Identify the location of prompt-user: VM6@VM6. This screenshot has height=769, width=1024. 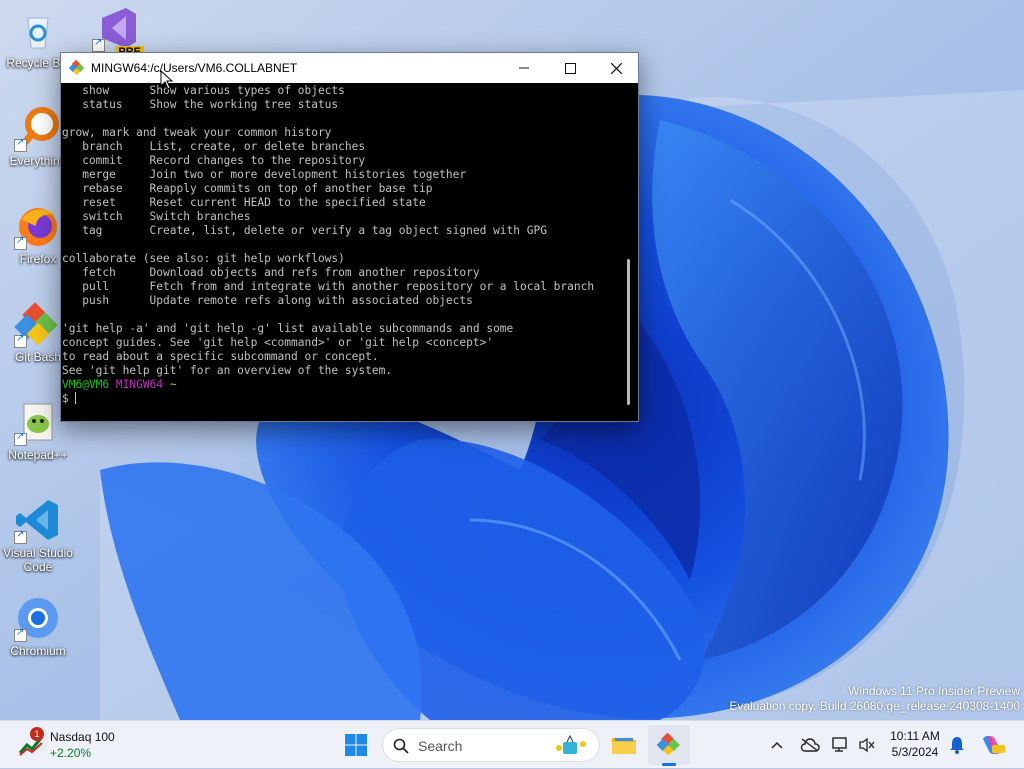
(86, 384).